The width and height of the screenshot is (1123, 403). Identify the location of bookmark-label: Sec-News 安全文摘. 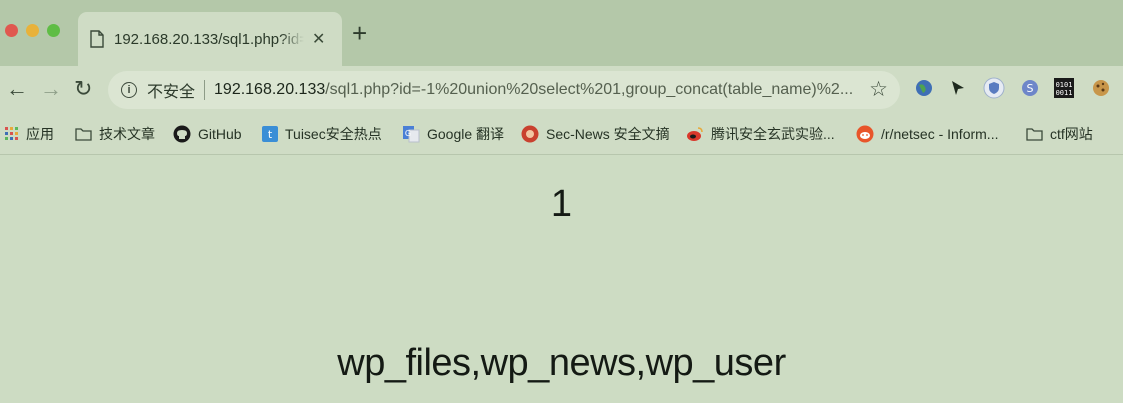
(608, 134).